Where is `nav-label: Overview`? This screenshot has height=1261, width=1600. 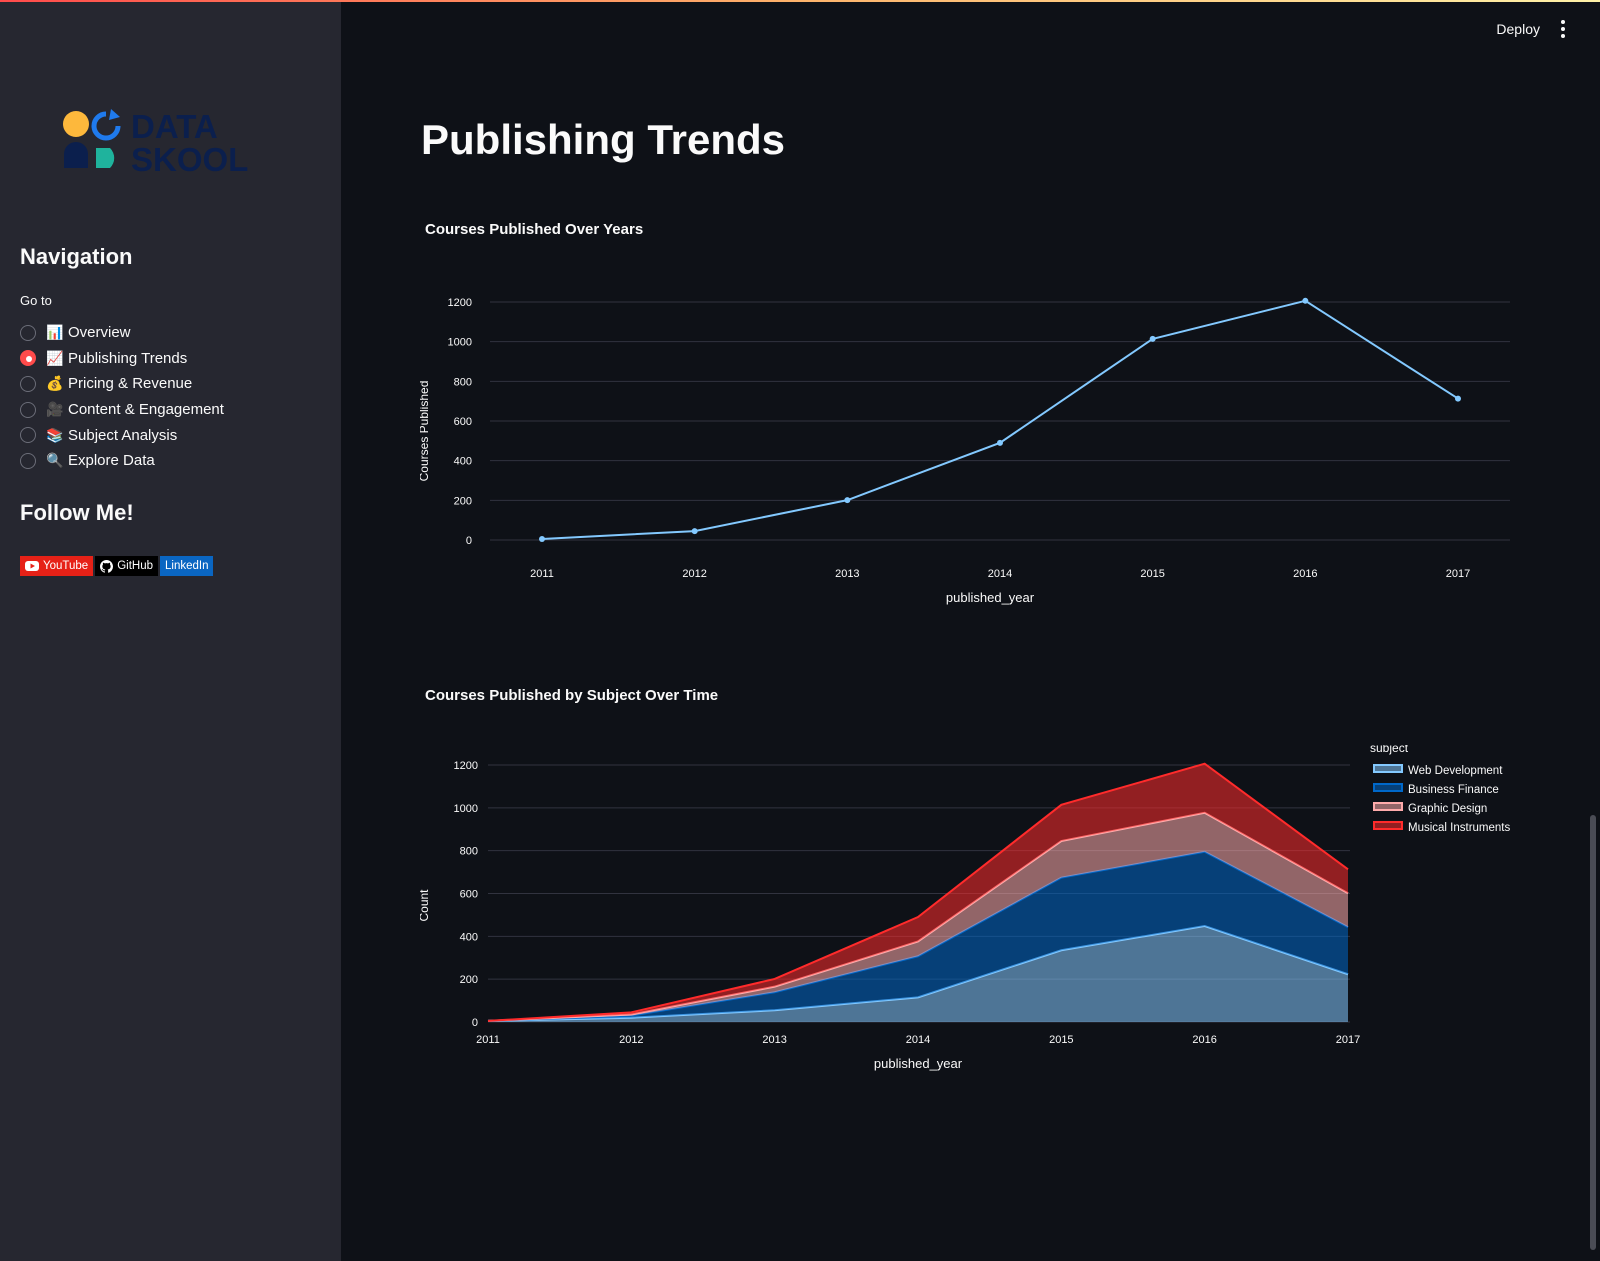
nav-label: Overview is located at coordinates (99, 333).